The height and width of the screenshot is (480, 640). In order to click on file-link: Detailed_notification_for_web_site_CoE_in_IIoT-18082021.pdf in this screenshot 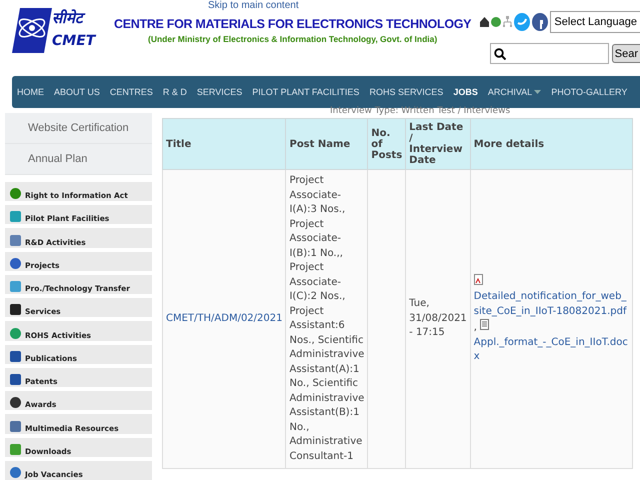, I will do `click(551, 304)`.